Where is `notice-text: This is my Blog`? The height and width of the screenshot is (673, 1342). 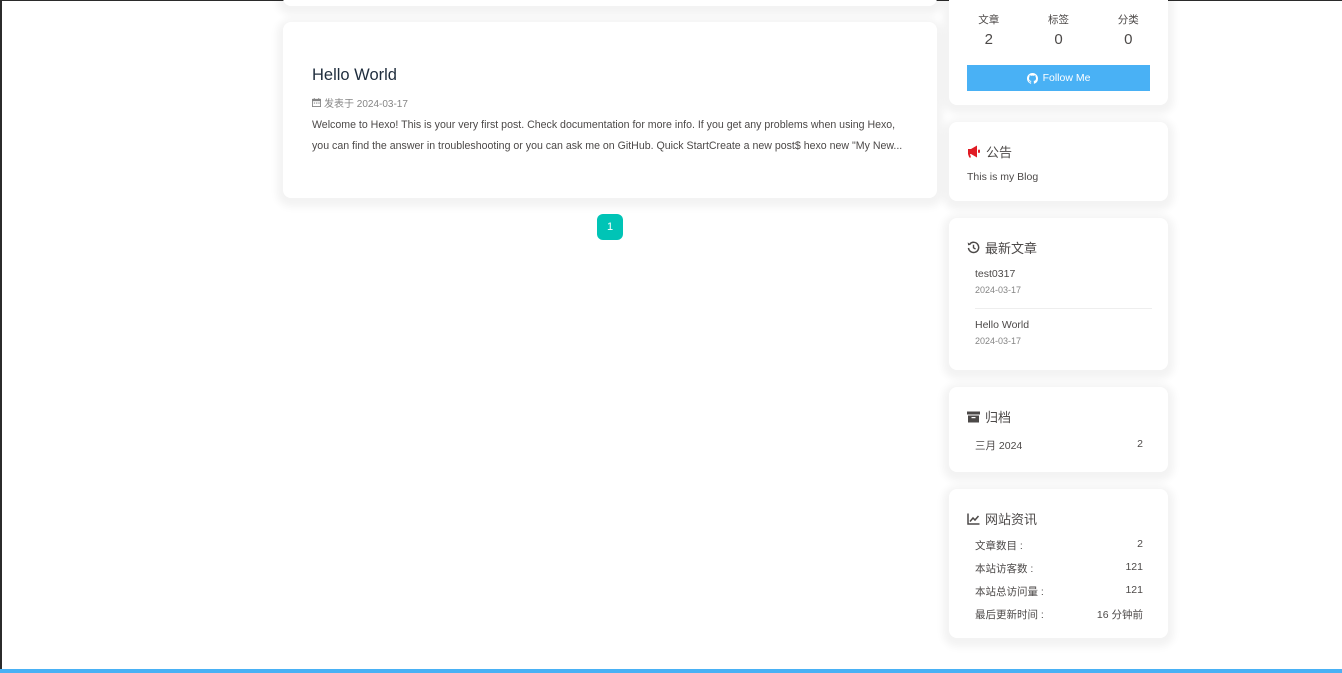
notice-text: This is my Blog is located at coordinates (1003, 177).